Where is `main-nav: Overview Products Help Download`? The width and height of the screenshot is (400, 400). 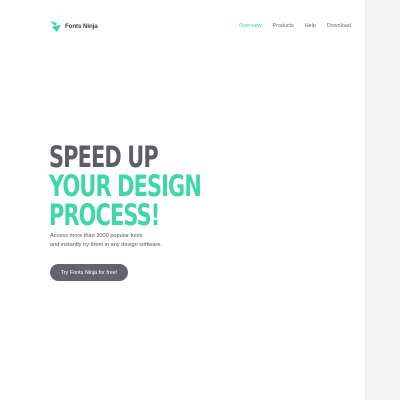 main-nav: Overview Products Help Download is located at coordinates (295, 26).